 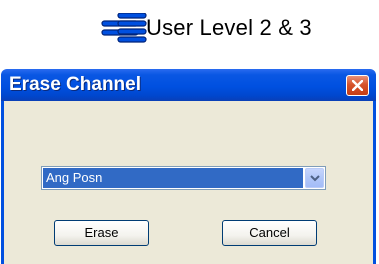 I want to click on cancel-button: Cancel, so click(x=269, y=233).